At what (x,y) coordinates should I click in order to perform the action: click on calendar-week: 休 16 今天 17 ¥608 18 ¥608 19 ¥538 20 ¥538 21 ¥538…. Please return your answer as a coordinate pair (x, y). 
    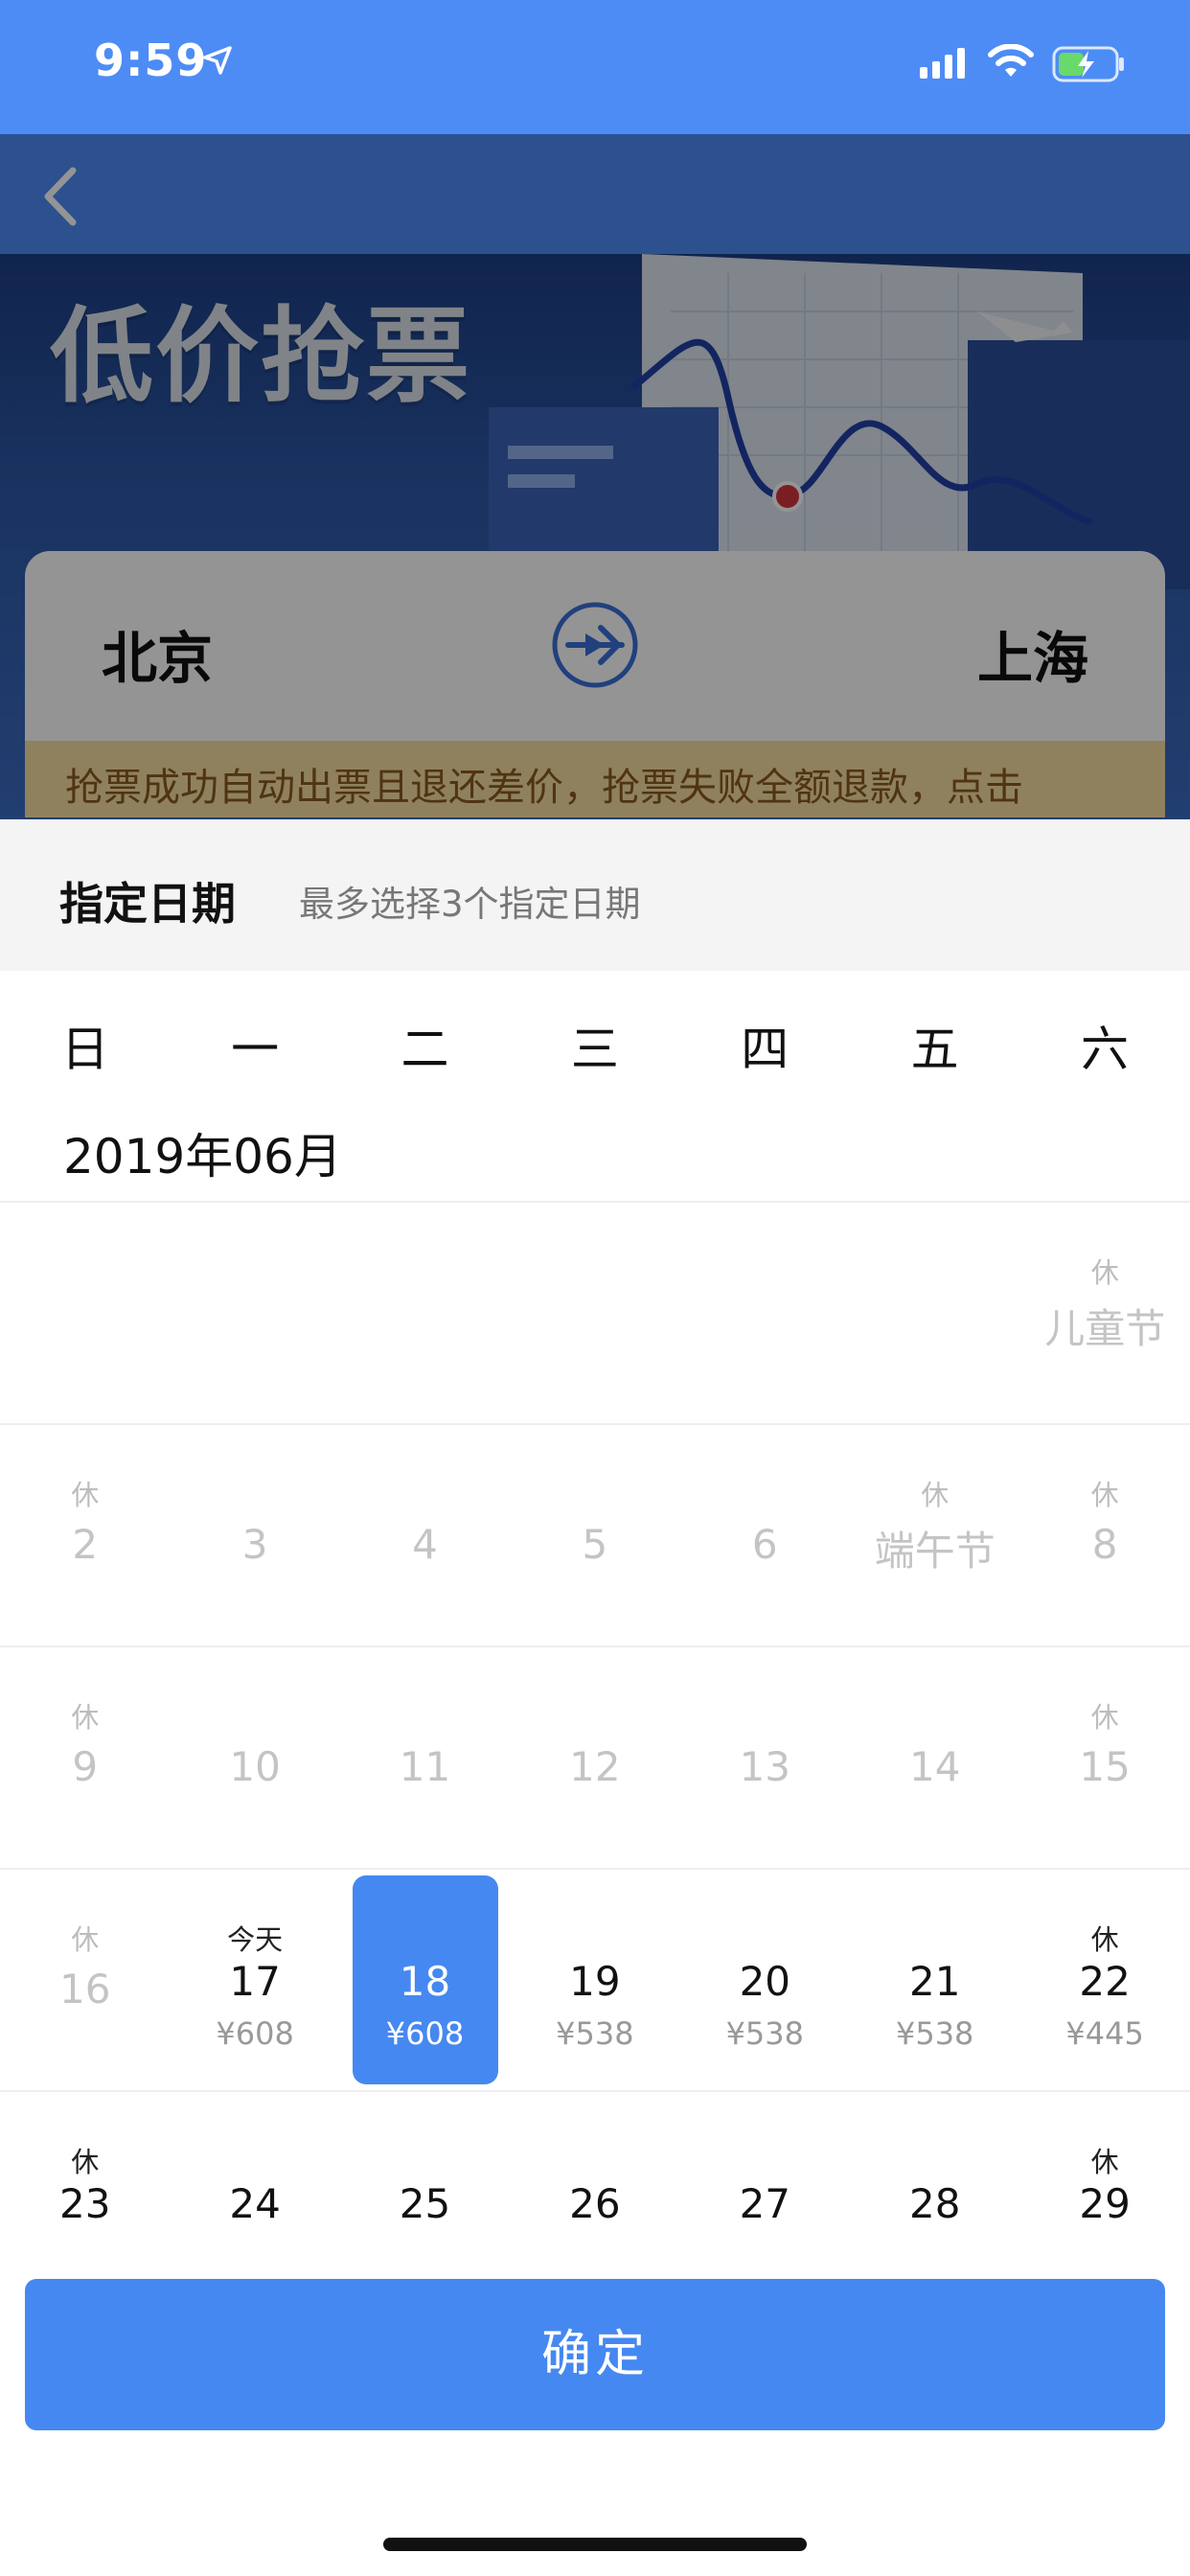
    Looking at the image, I should click on (595, 1979).